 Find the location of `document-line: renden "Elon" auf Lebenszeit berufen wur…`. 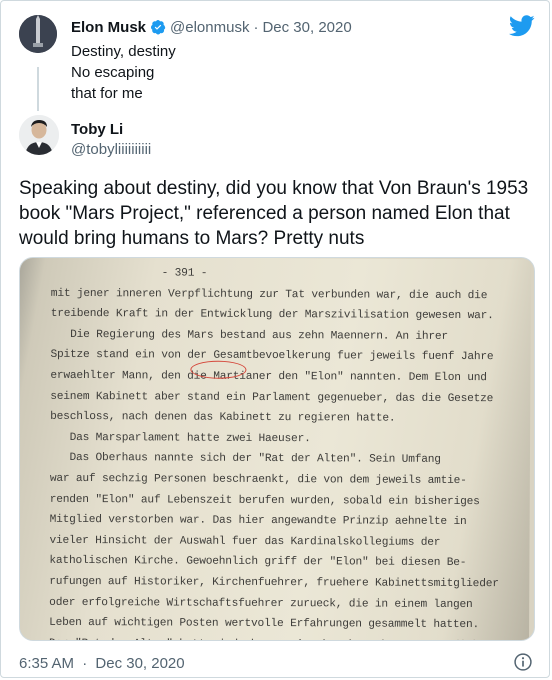

document-line: renden "Elon" auf Lebenszeit berufen wur… is located at coordinates (264, 500).